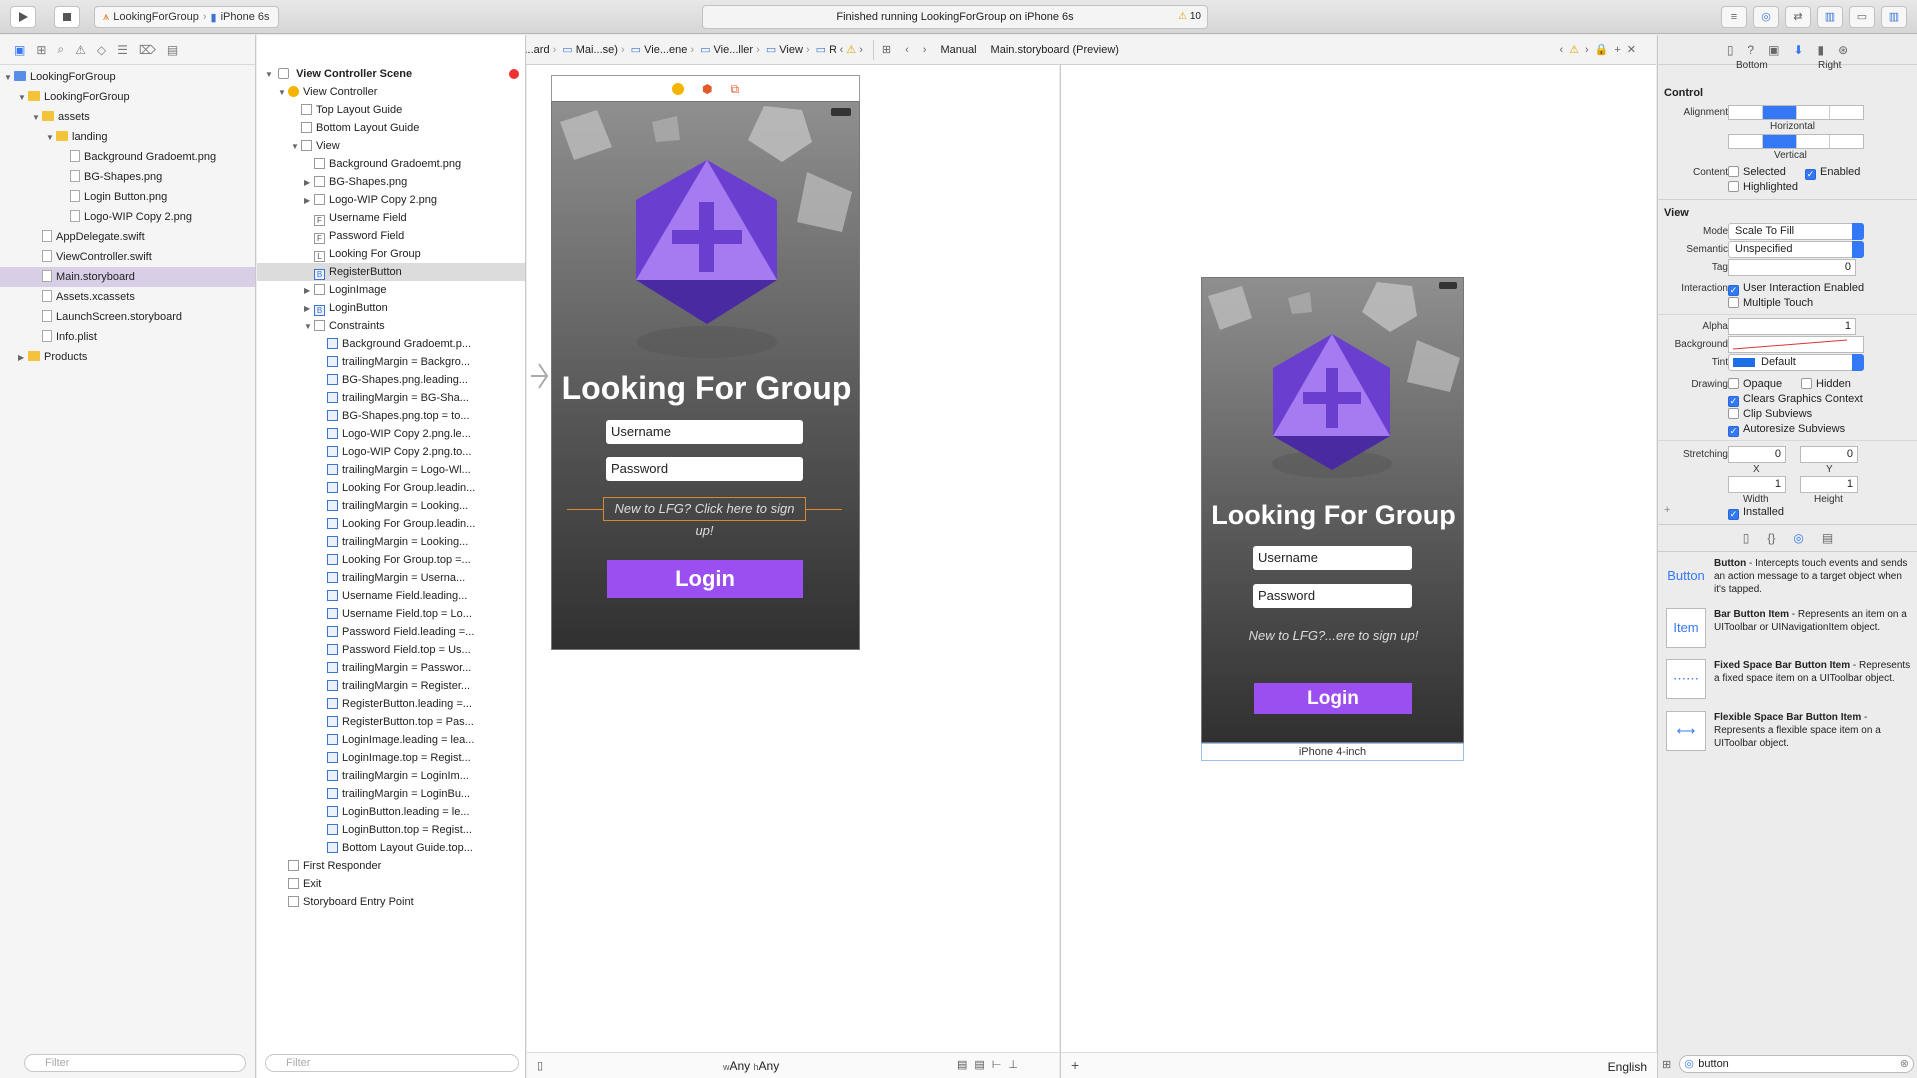  What do you see at coordinates (704, 432) in the screenshot?
I see `username-field: Username` at bounding box center [704, 432].